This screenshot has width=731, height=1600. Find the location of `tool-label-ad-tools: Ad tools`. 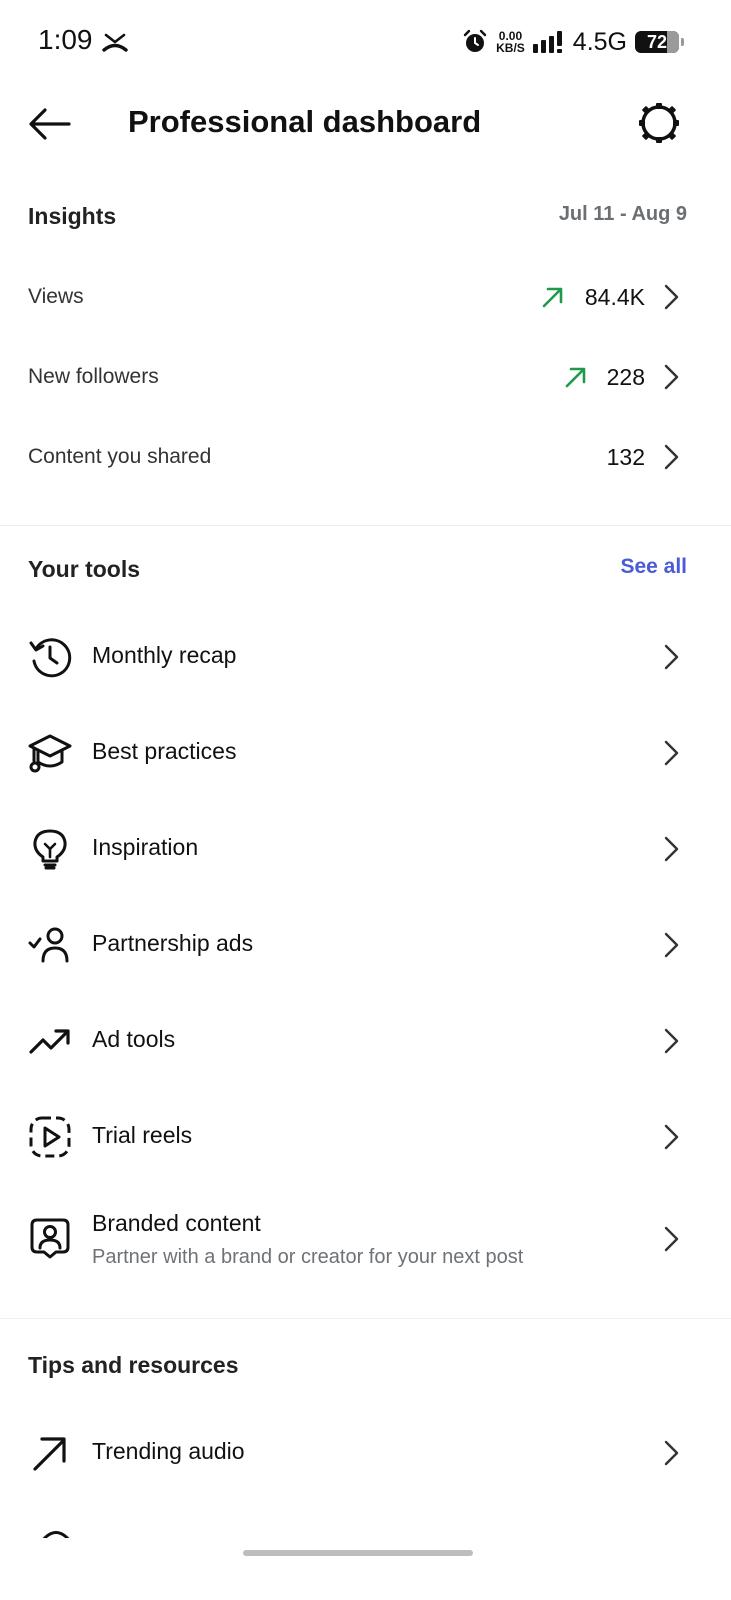

tool-label-ad-tools: Ad tools is located at coordinates (134, 1039).